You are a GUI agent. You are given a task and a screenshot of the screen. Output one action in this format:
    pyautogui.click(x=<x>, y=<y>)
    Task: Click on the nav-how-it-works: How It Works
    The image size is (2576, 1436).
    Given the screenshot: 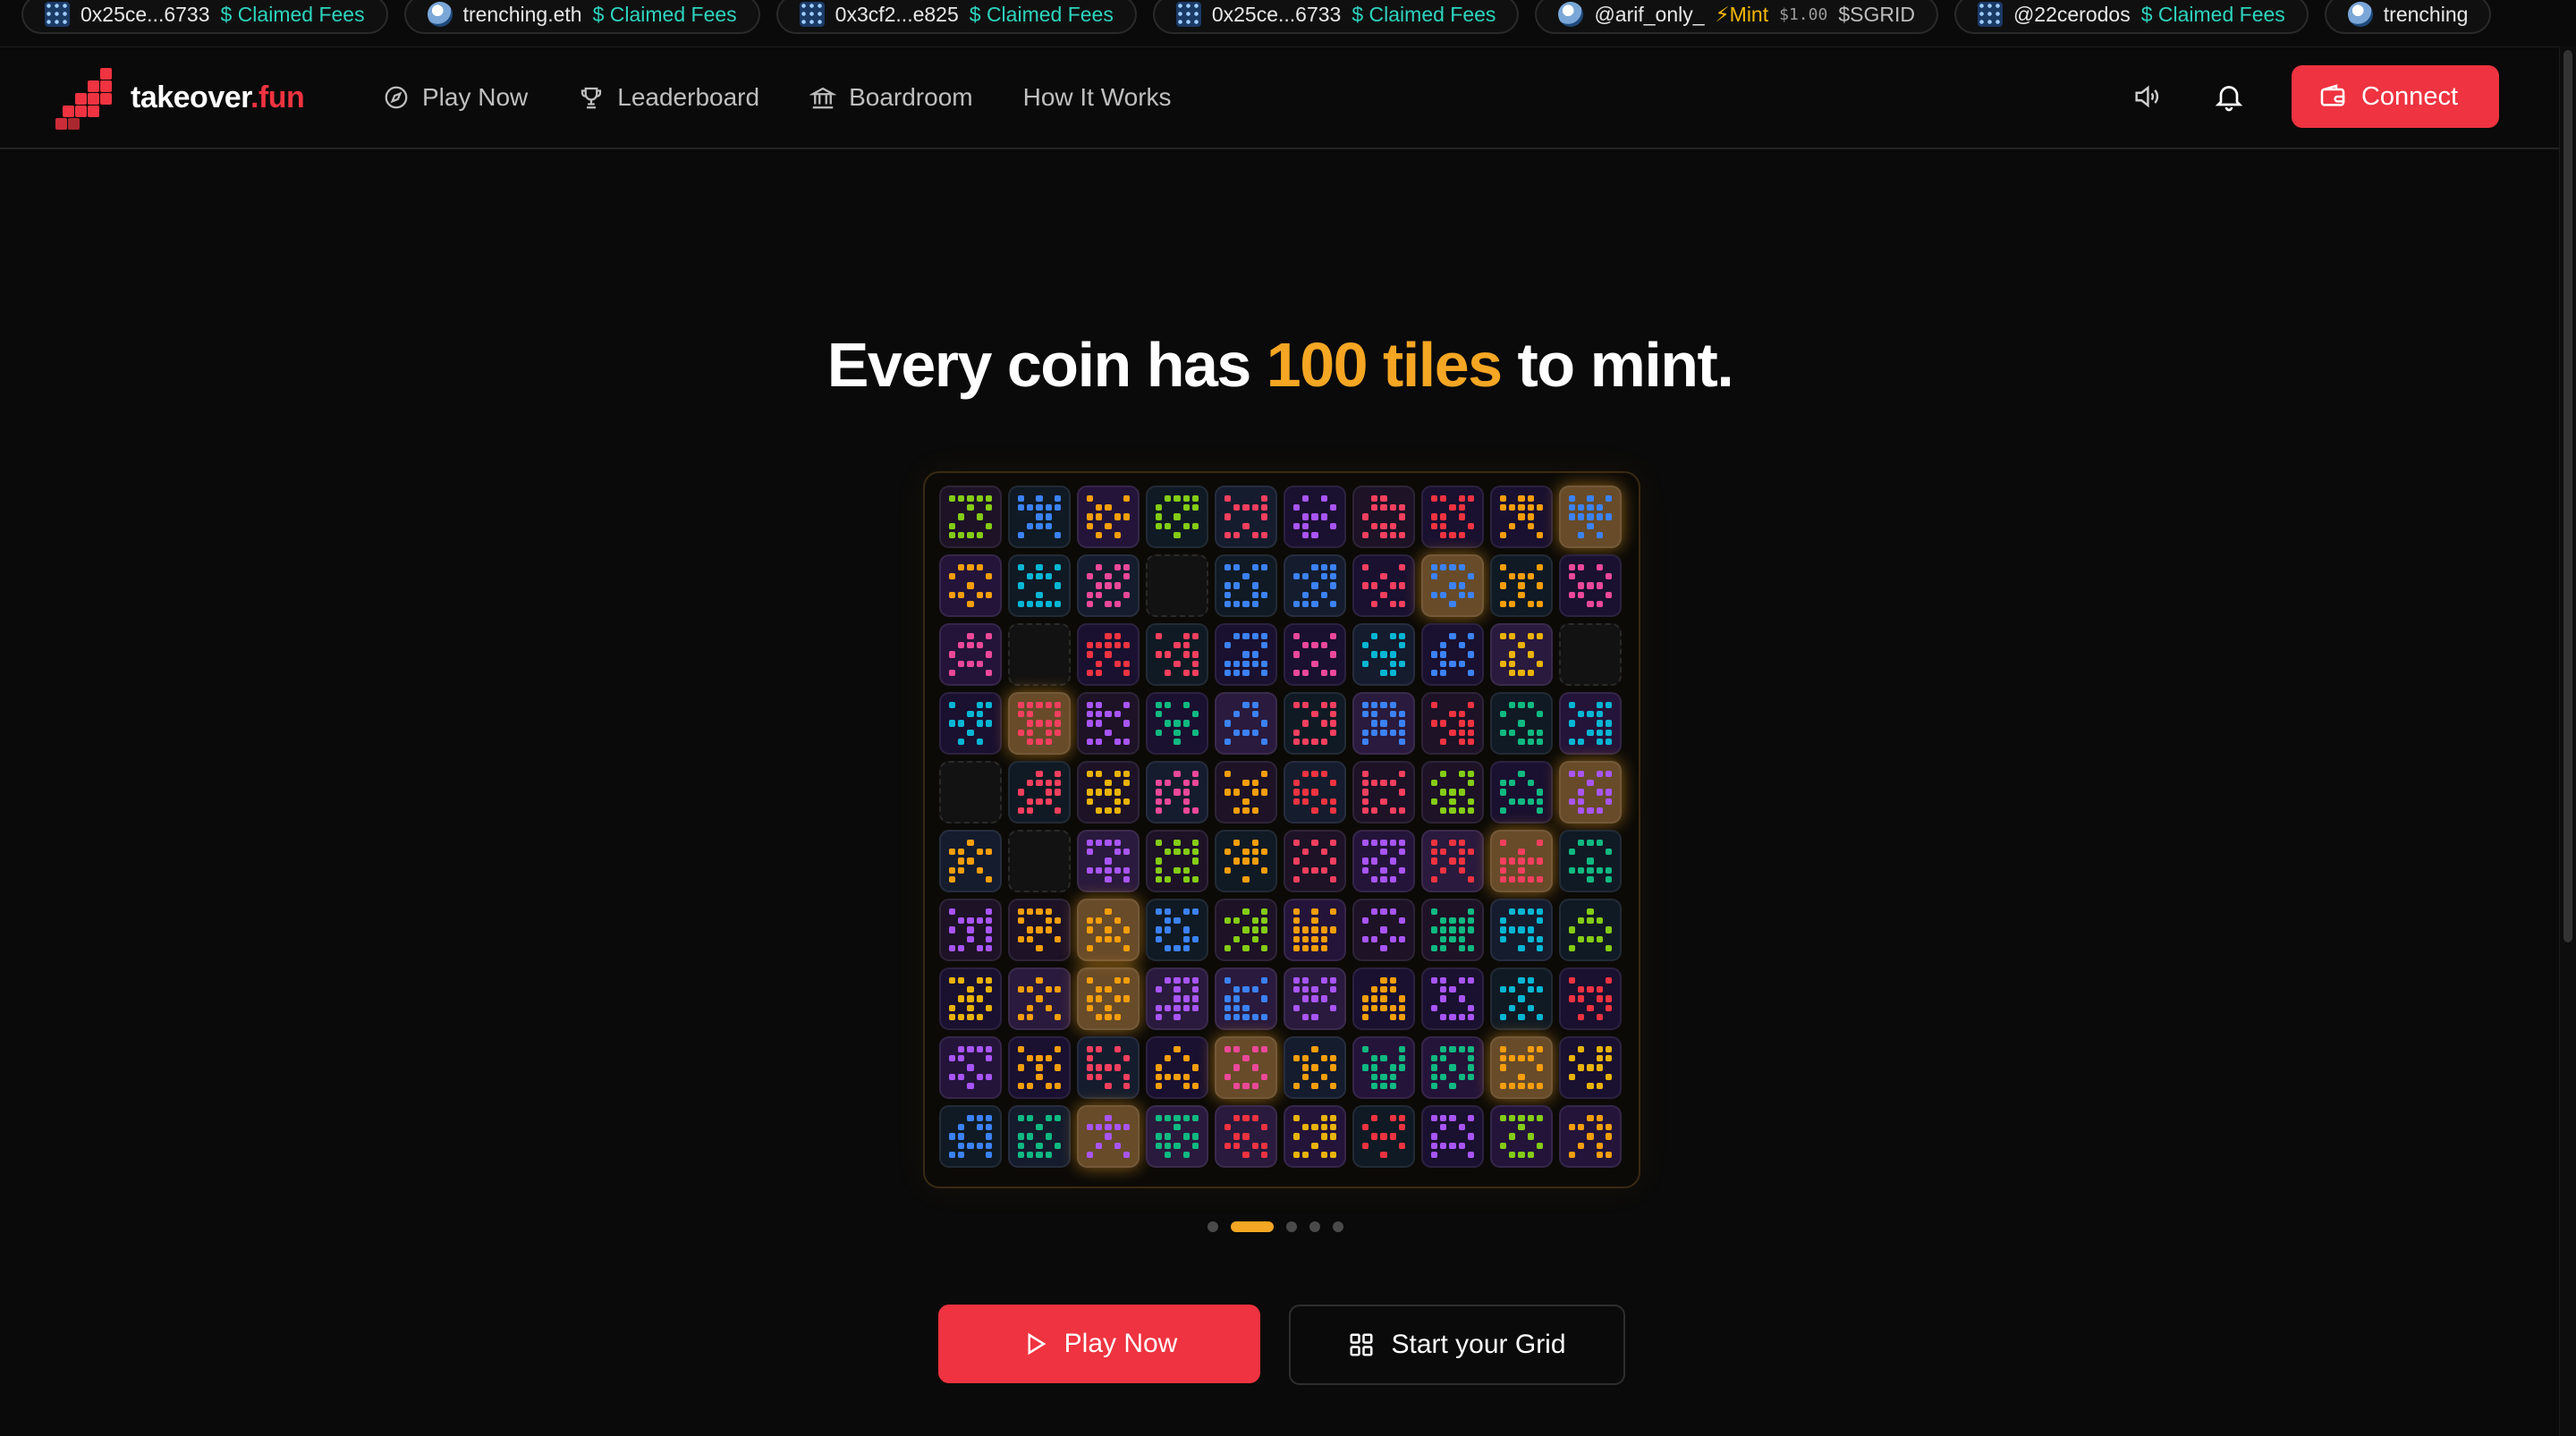 What is the action you would take?
    pyautogui.click(x=1097, y=97)
    